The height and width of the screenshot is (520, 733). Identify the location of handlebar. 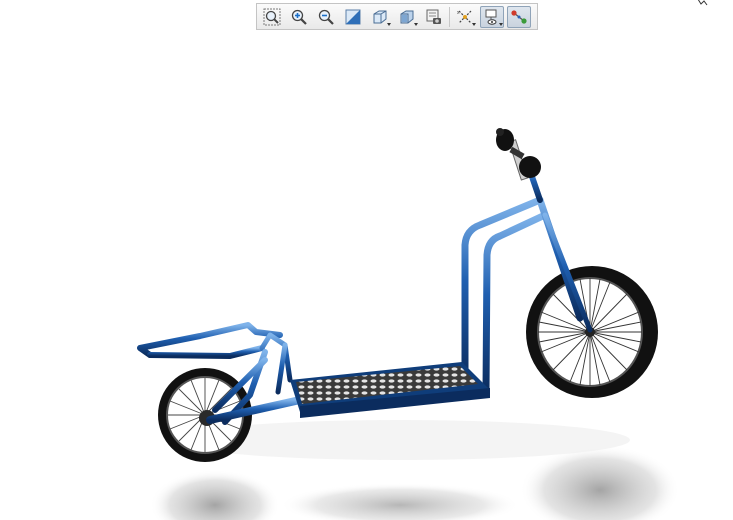
(518, 154).